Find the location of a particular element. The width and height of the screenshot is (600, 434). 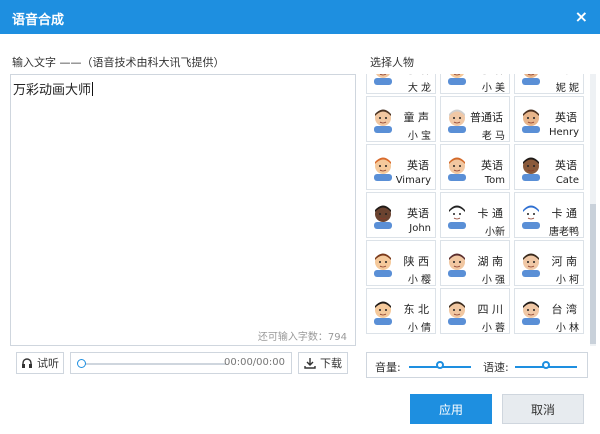

voice-card: 英语 Tom is located at coordinates (475, 167).